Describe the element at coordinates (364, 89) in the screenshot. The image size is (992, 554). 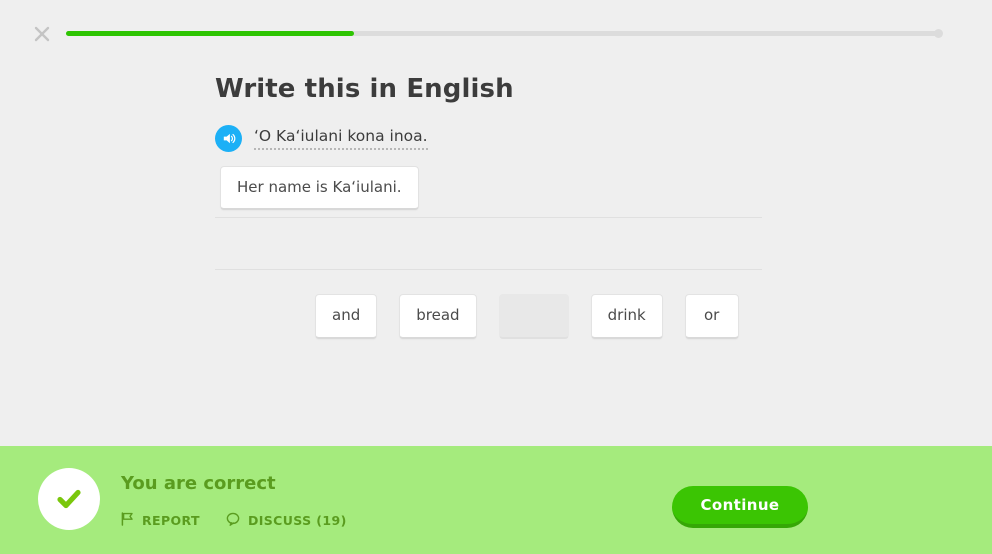
I see `challenge-title: Write this in English` at that location.